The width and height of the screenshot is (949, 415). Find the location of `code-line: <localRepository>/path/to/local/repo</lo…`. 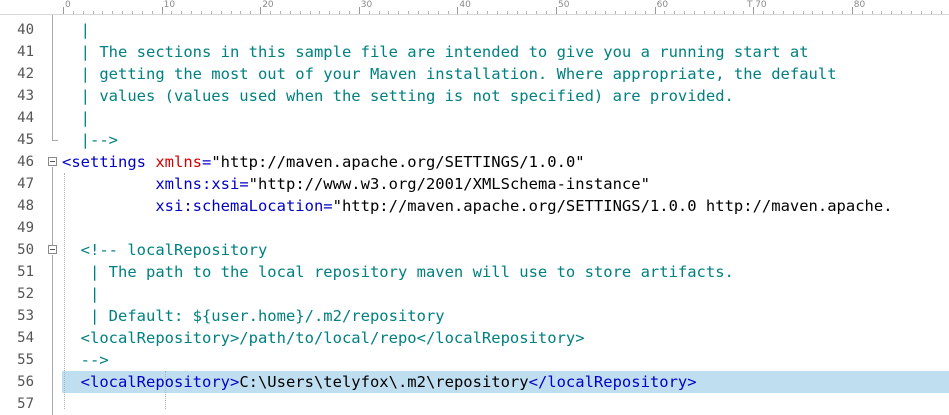

code-line: <localRepository>/path/to/local/repo</lo… is located at coordinates (505, 338).